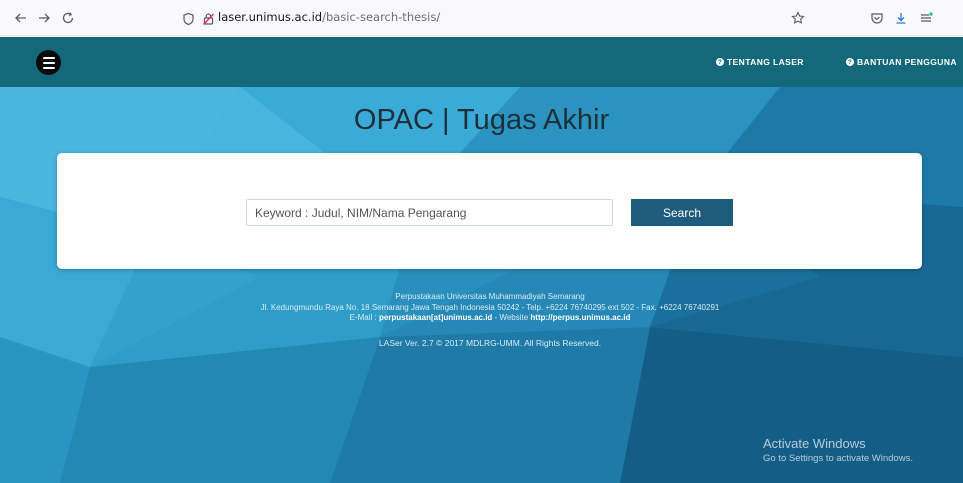 The height and width of the screenshot is (483, 963). Describe the element at coordinates (511, 317) in the screenshot. I see `website-label: - Website` at that location.